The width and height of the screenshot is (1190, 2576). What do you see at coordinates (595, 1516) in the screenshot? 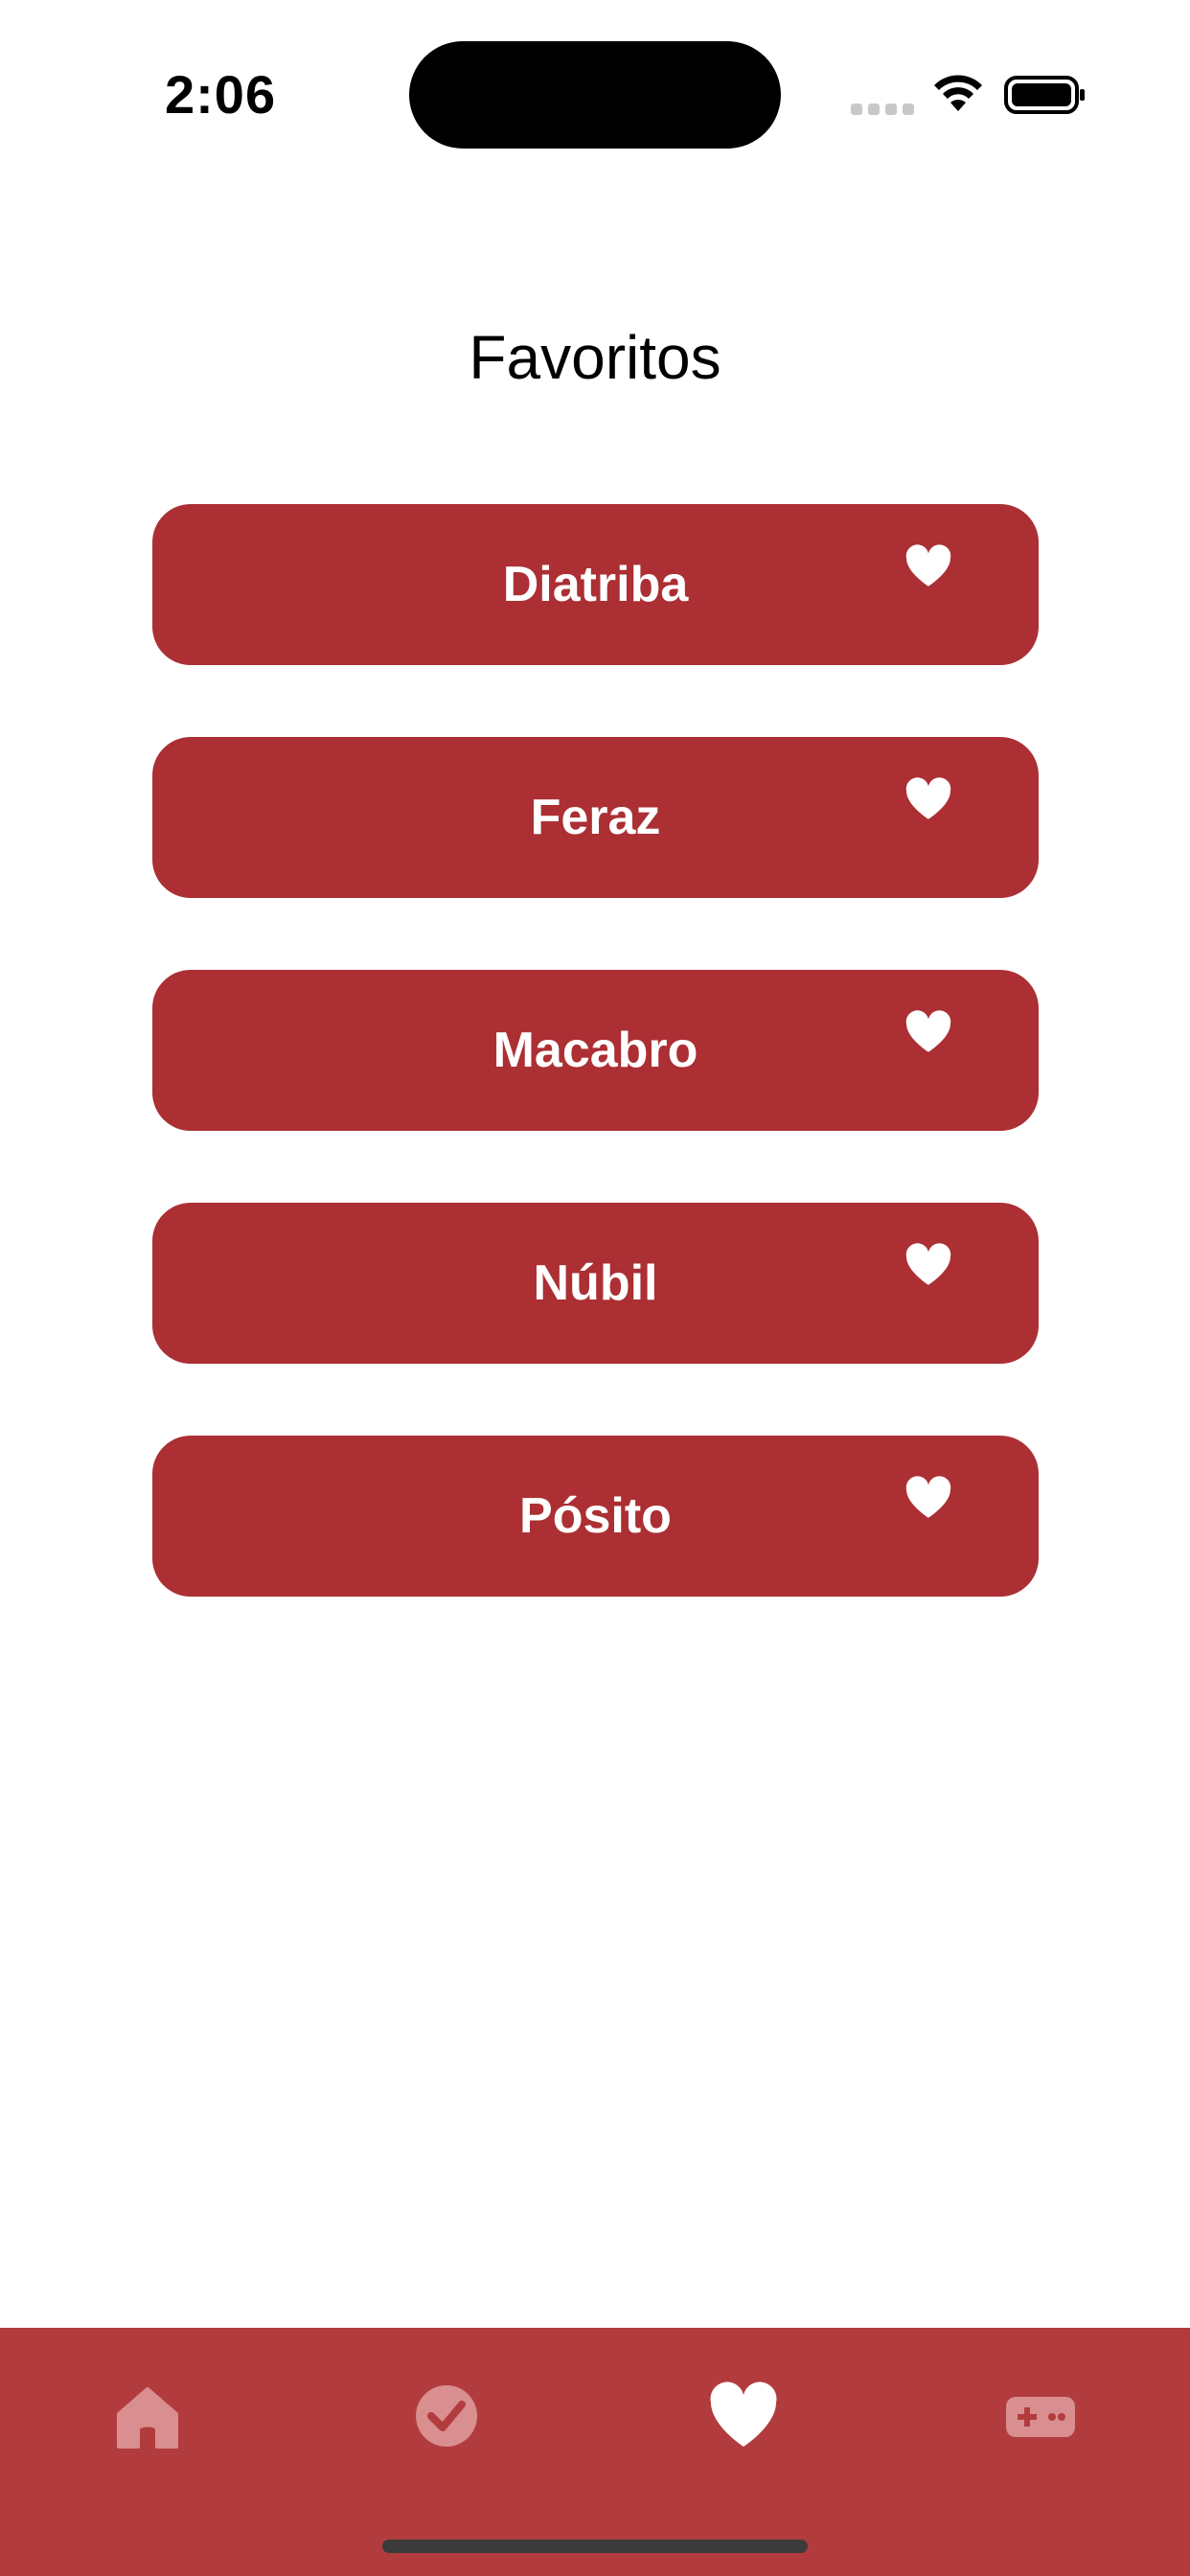
I see `favorite-card: Pósito` at bounding box center [595, 1516].